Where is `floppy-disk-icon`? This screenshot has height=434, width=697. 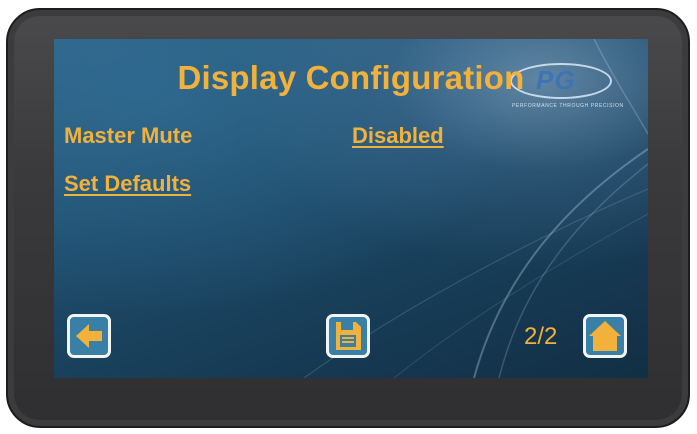 floppy-disk-icon is located at coordinates (348, 336).